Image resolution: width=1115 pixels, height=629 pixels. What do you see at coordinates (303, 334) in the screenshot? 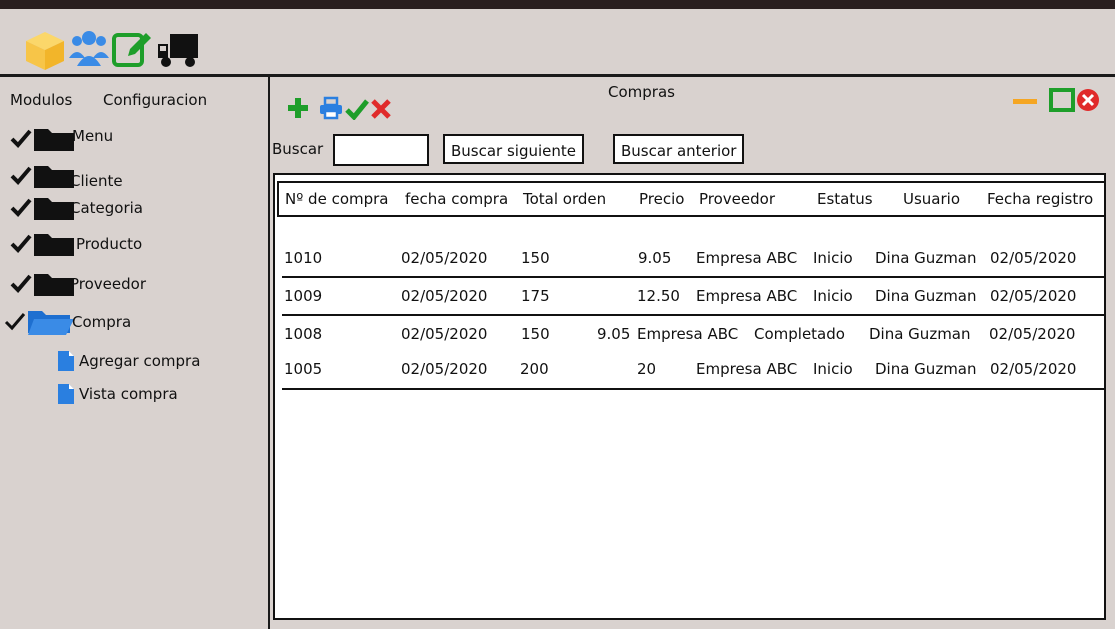
I see `cell-numero: 1008` at bounding box center [303, 334].